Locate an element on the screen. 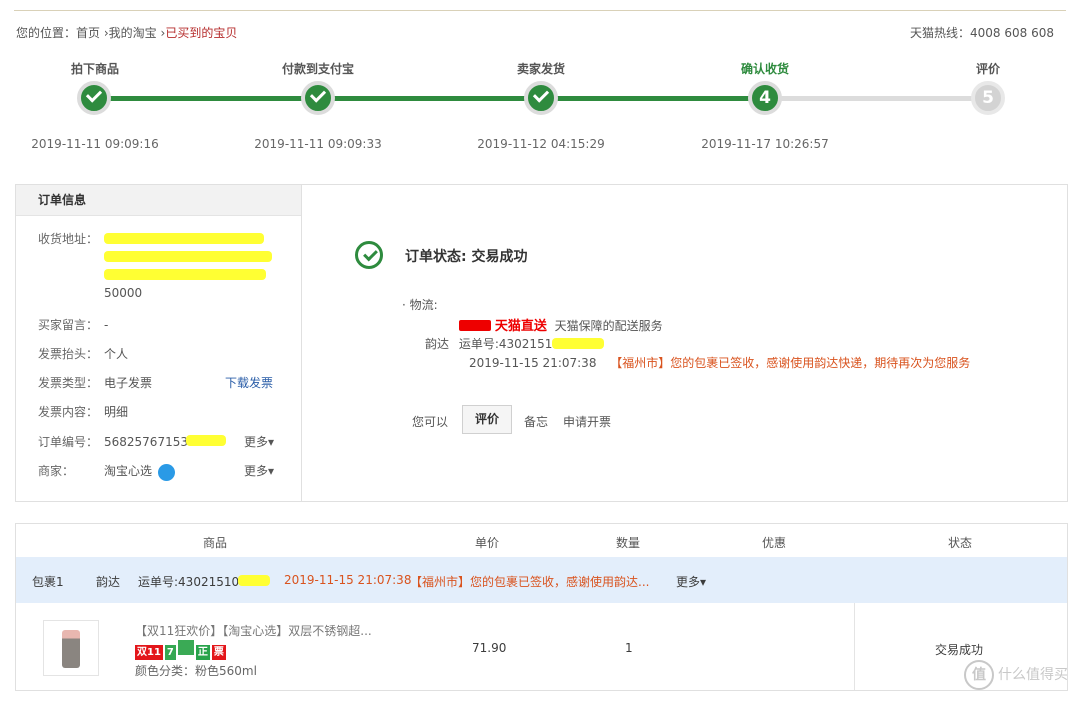 The height and width of the screenshot is (702, 1080). address-row: 收货地址： is located at coordinates (71, 238).